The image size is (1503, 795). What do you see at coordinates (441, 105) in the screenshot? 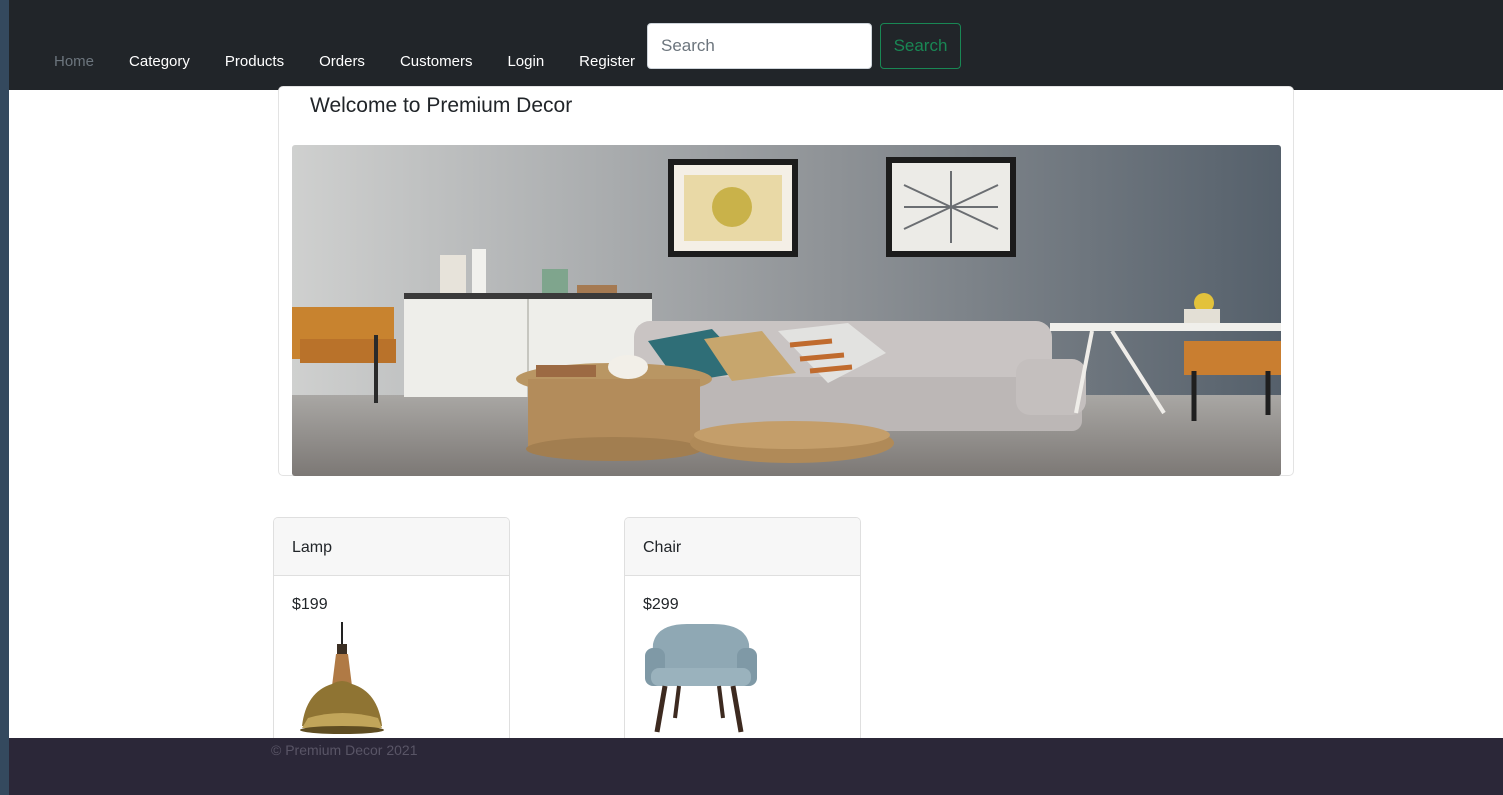
I see `hero-title: Welcome to Premium Decor` at bounding box center [441, 105].